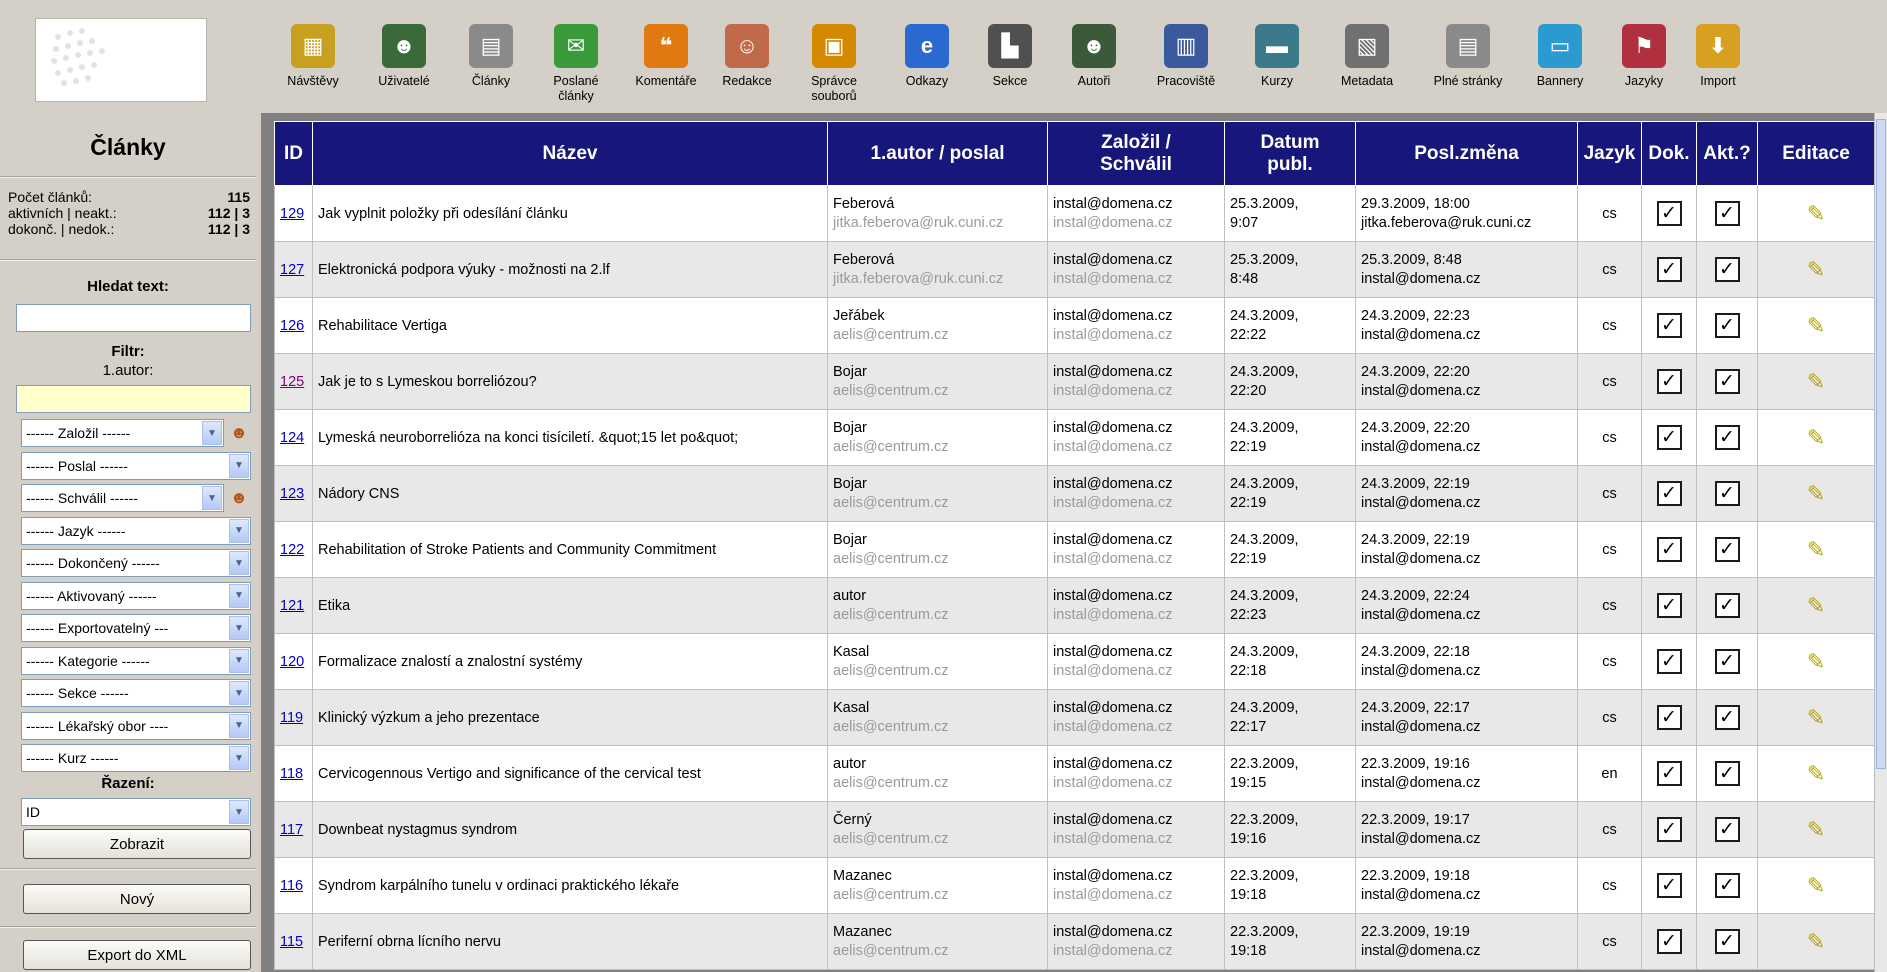 The image size is (1887, 972). What do you see at coordinates (1290, 153) in the screenshot?
I see `col-published-header: Datum publ.` at bounding box center [1290, 153].